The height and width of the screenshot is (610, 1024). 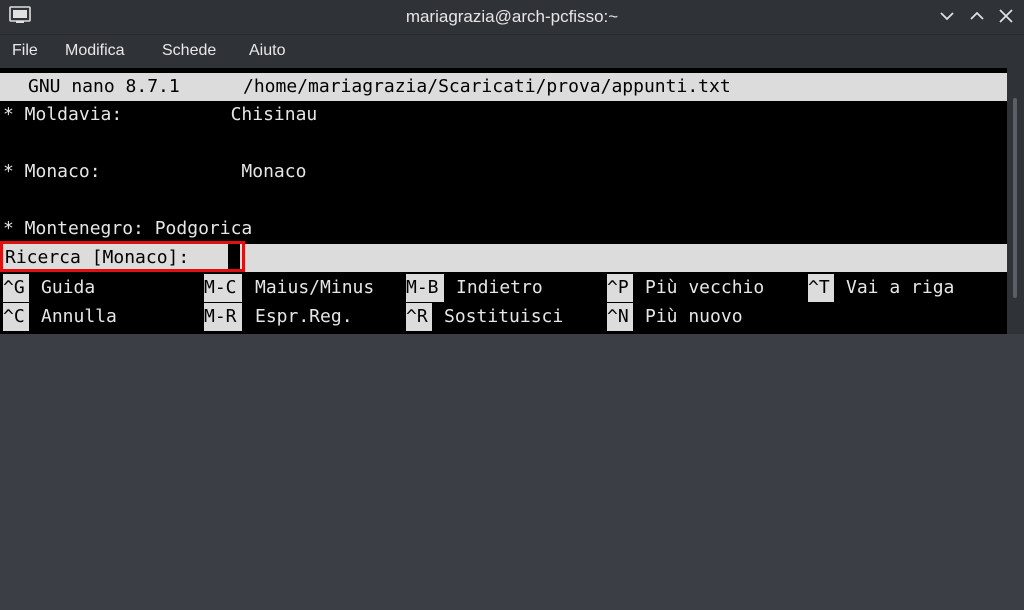 What do you see at coordinates (223, 317) in the screenshot?
I see `shortcut-key: M-R` at bounding box center [223, 317].